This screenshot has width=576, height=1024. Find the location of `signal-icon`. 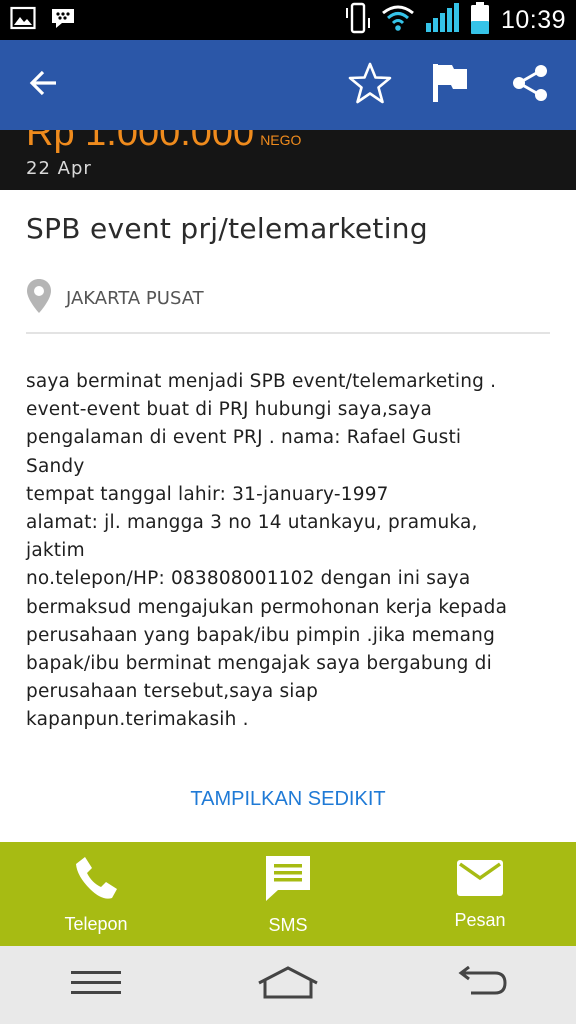

signal-icon is located at coordinates (442, 20).